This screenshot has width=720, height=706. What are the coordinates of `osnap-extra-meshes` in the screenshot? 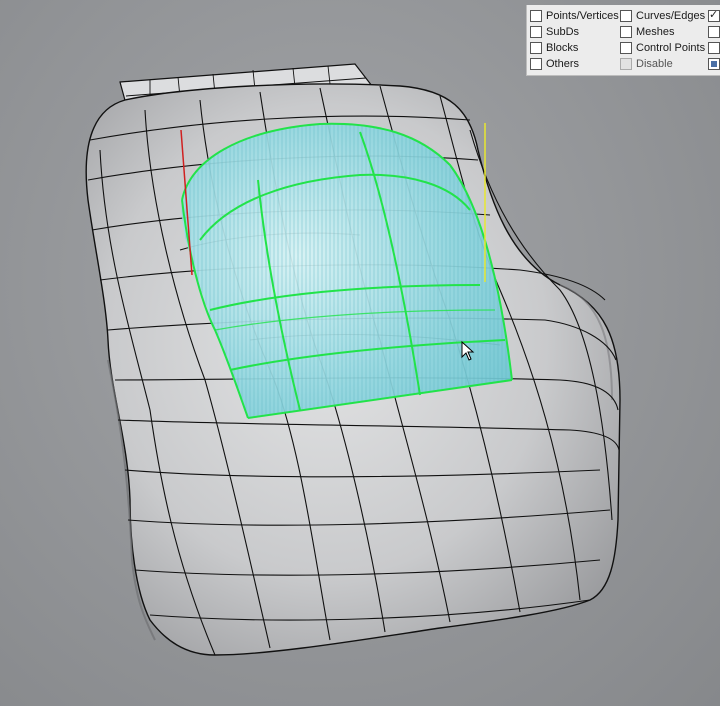 It's located at (714, 32).